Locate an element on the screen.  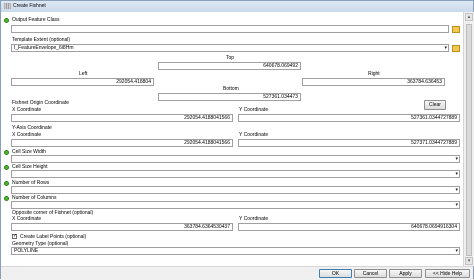
button-bar: OK Cancel Apply << Hide Help is located at coordinates (237, 273).